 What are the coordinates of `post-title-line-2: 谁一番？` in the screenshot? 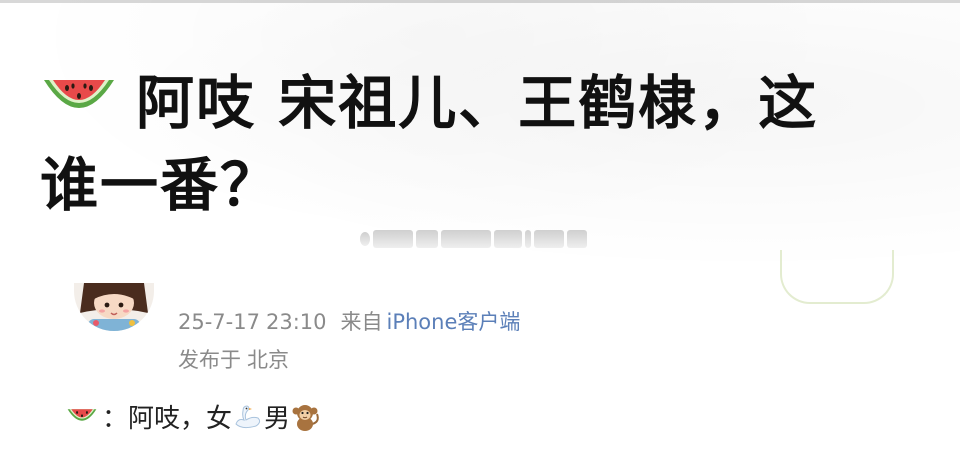 It's located at (160, 185).